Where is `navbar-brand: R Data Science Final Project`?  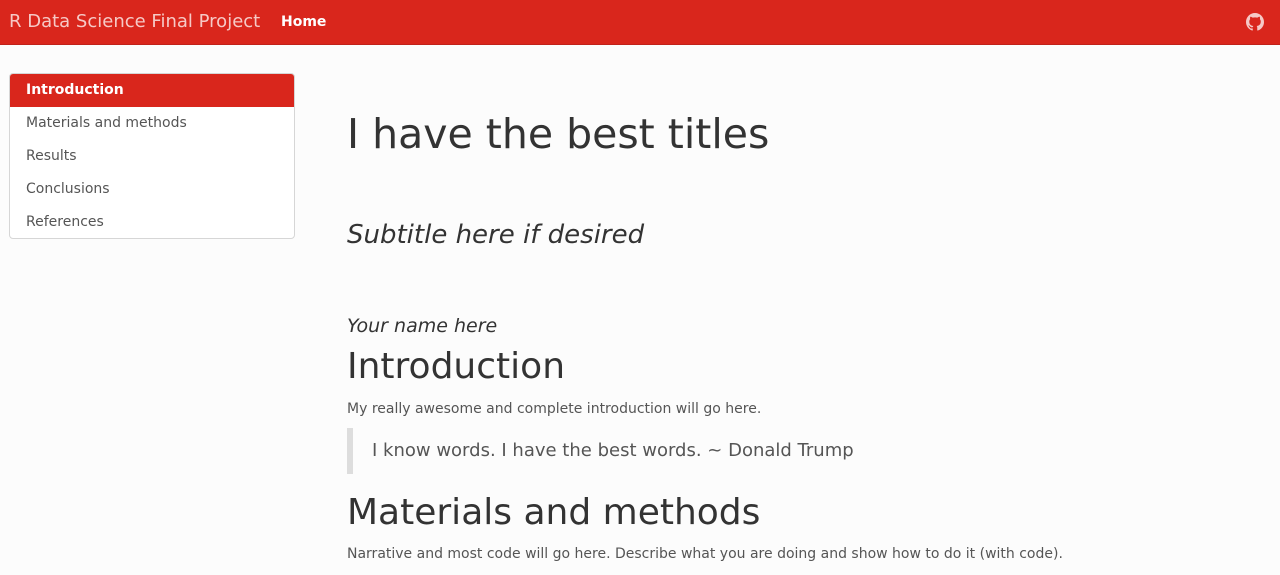 navbar-brand: R Data Science Final Project is located at coordinates (134, 21).